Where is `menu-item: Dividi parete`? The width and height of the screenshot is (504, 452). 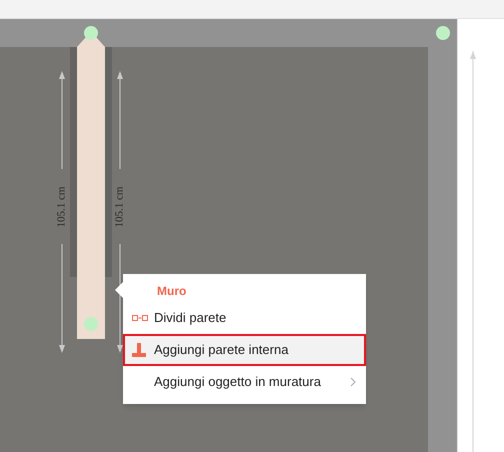
menu-item: Dividi parete is located at coordinates (244, 318).